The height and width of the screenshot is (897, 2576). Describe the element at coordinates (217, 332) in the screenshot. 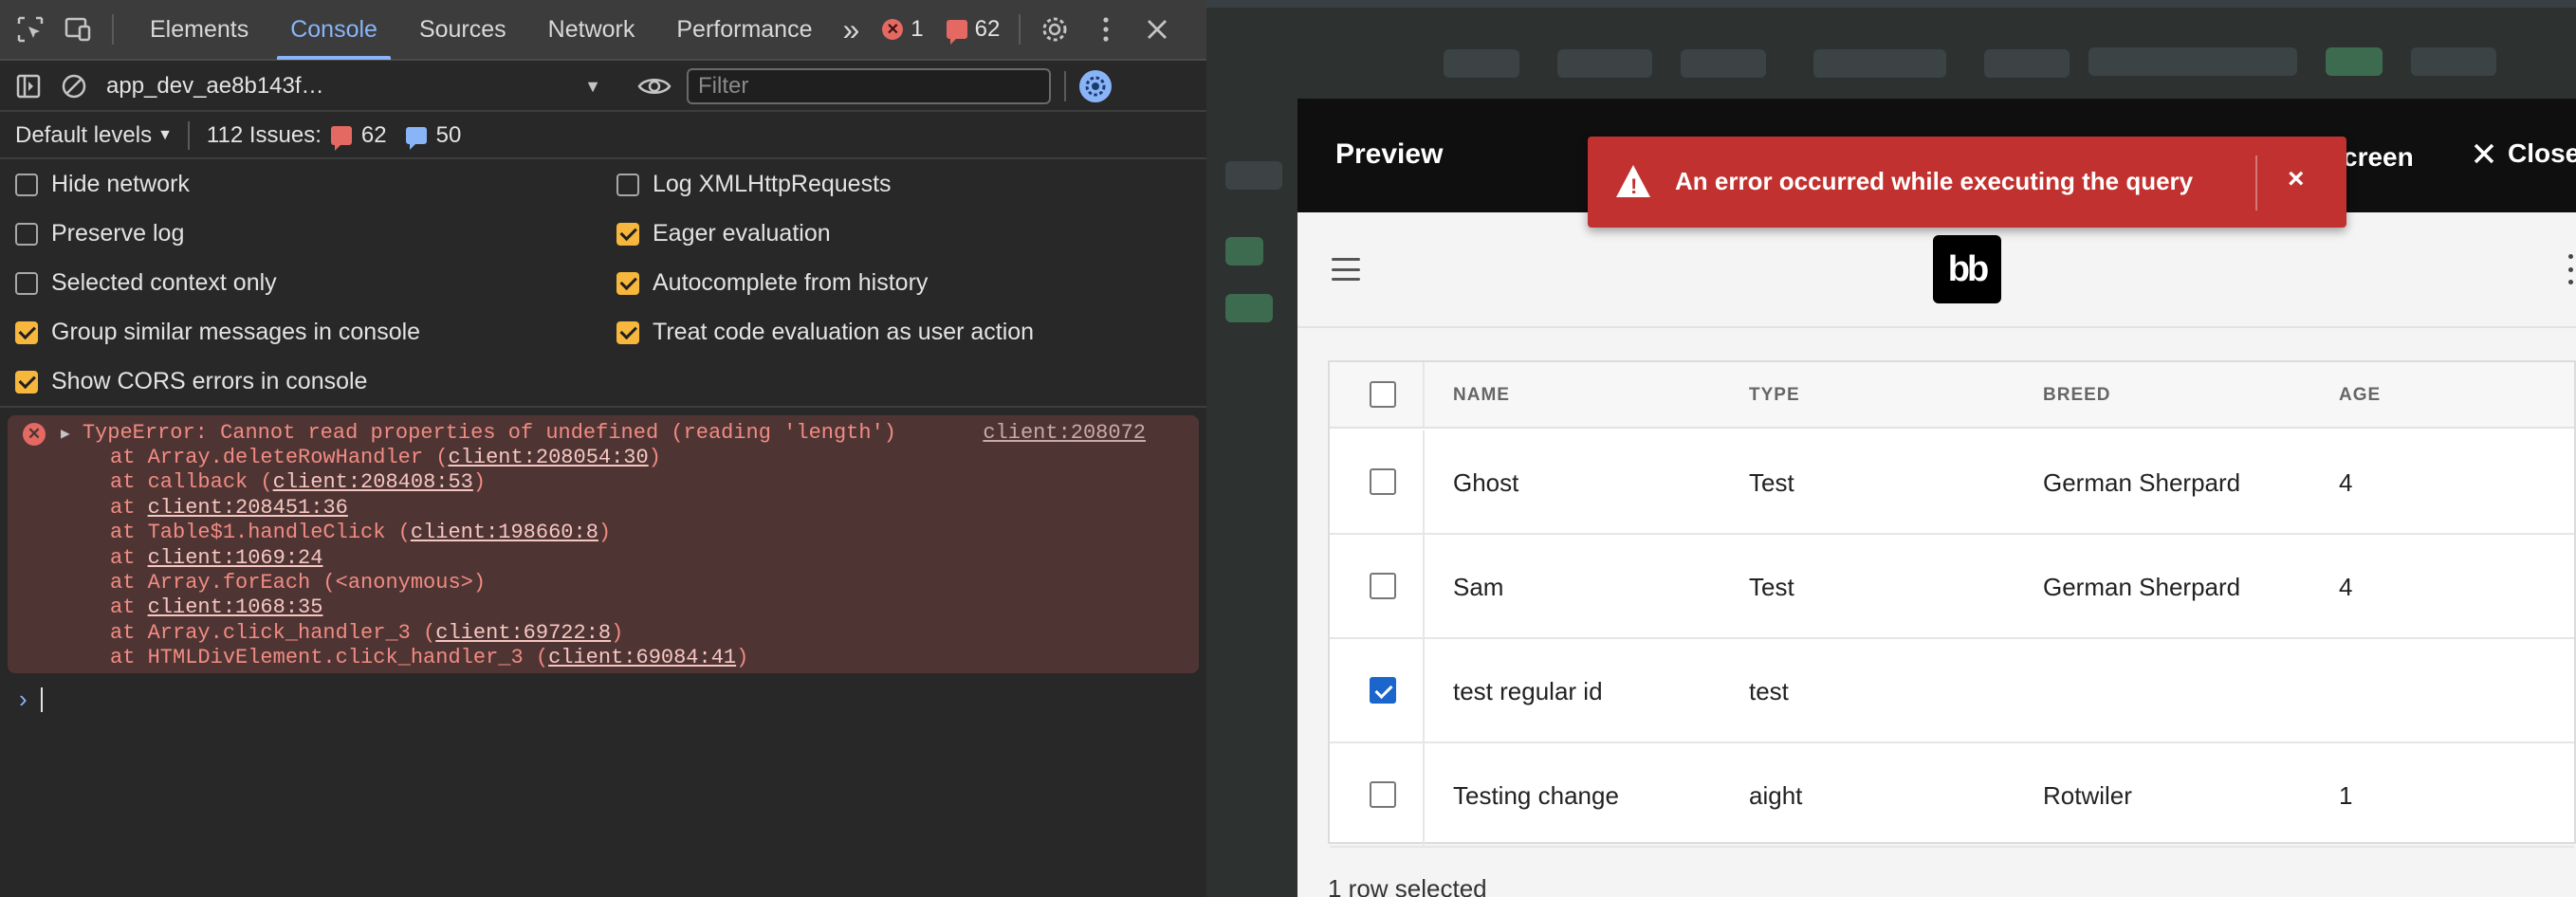

I see `group-similar-option: Group similar messages in console` at that location.